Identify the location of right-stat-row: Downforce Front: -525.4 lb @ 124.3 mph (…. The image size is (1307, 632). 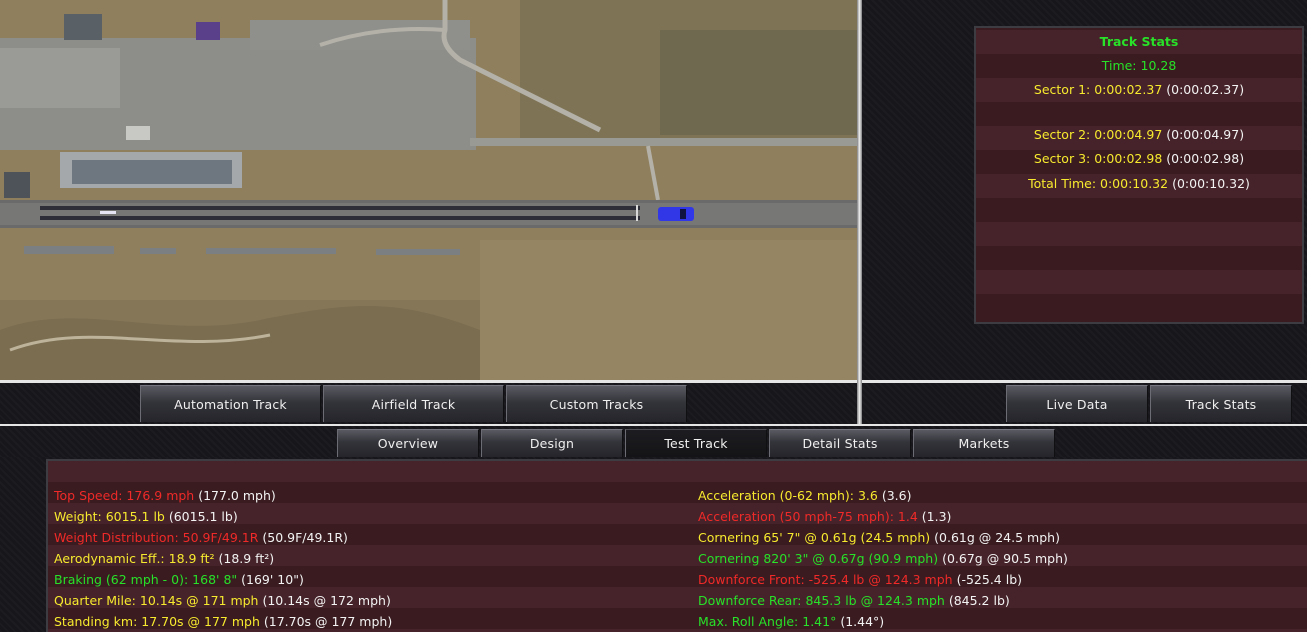
(860, 579).